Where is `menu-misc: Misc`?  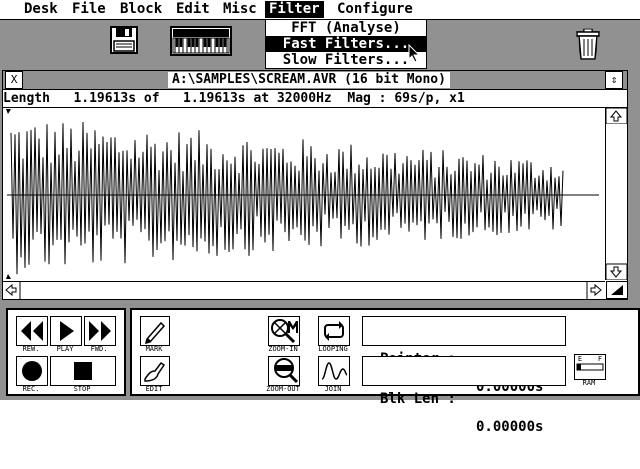
menu-misc: Misc is located at coordinates (240, 9).